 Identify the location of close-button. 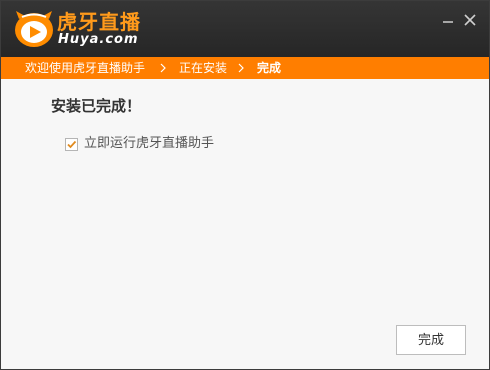
(470, 20).